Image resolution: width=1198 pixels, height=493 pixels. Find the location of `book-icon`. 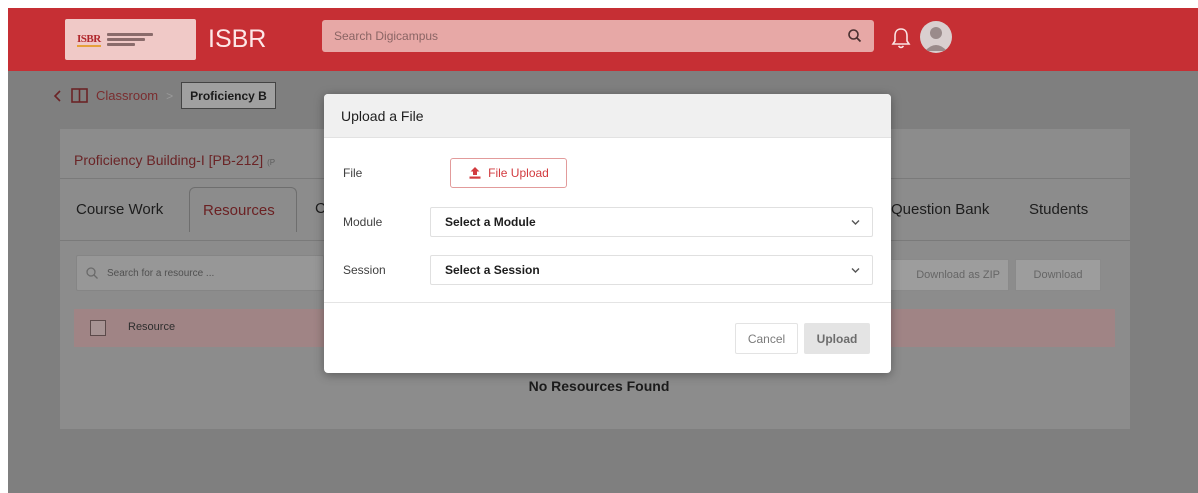

book-icon is located at coordinates (79, 95).